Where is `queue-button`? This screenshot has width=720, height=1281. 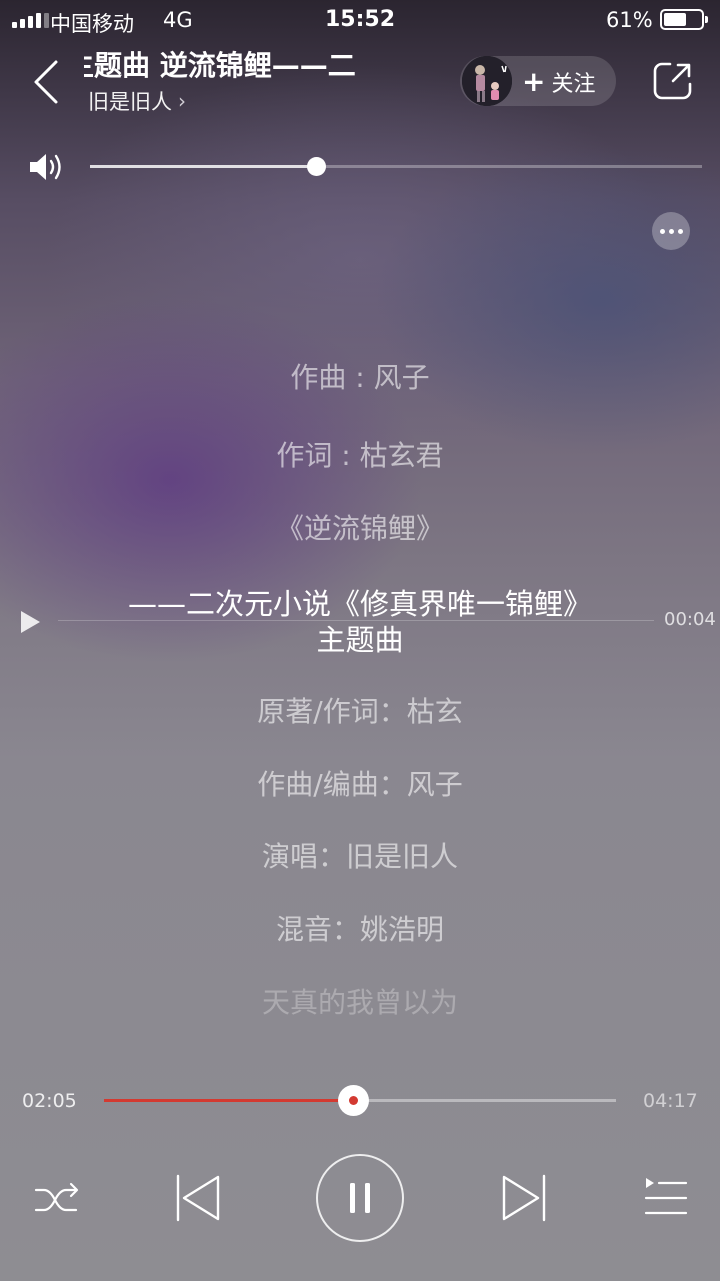
queue-button is located at coordinates (666, 1198).